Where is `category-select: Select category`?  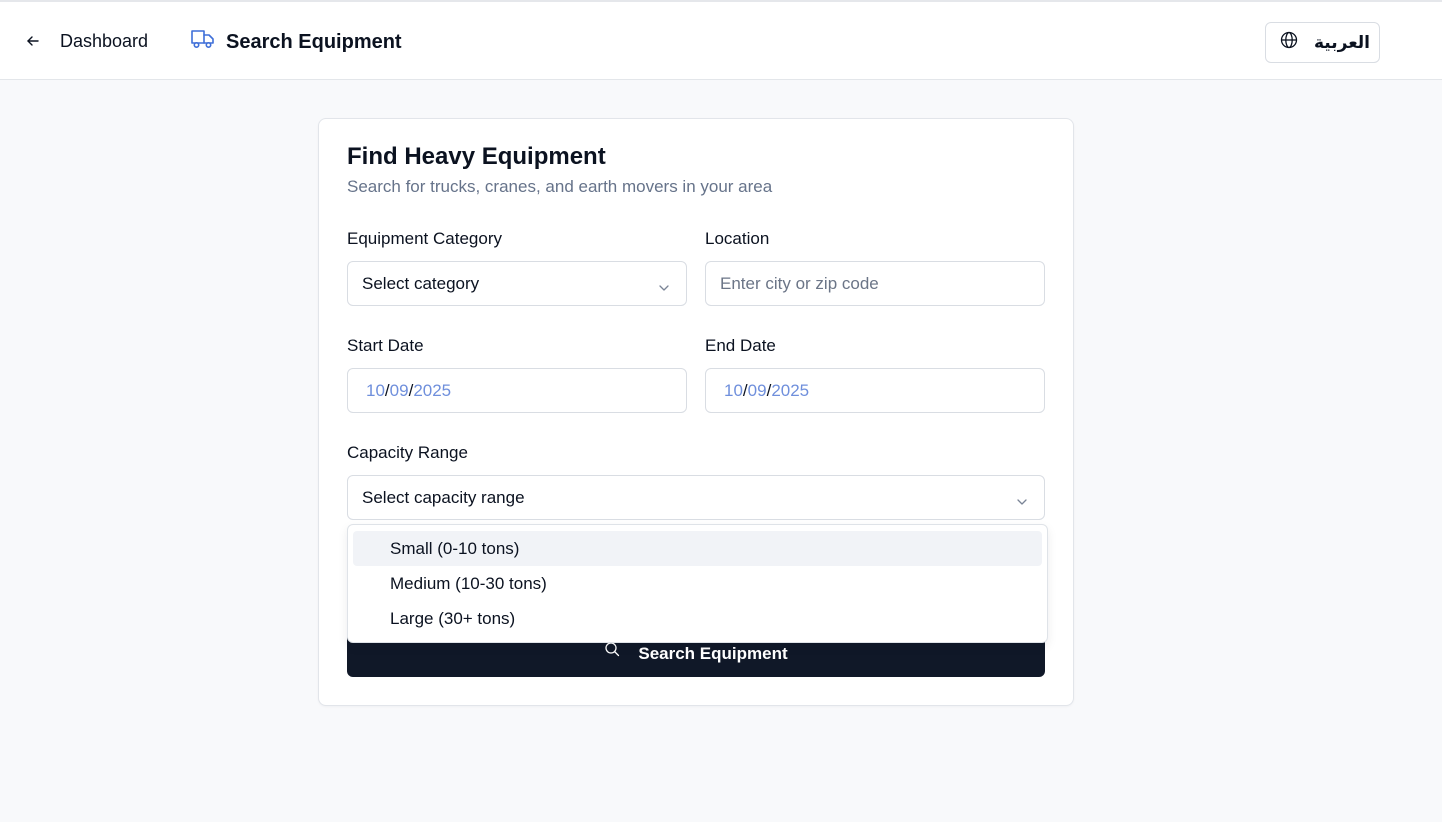
category-select: Select category is located at coordinates (517, 283).